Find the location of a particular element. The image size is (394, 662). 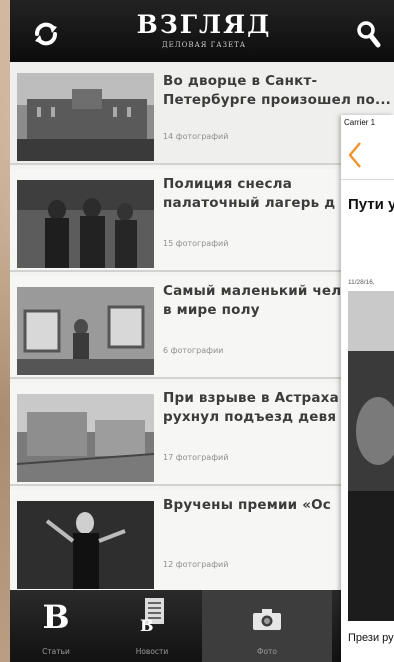

tab-label: Статьи is located at coordinates (56, 651).